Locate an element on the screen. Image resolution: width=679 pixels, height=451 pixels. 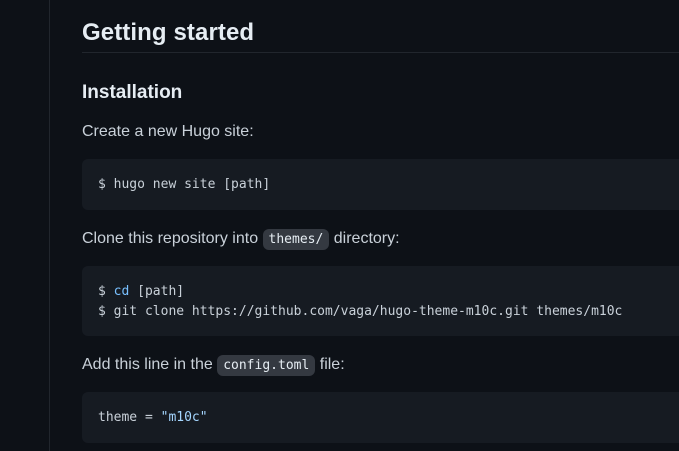
code-string: "m10c" is located at coordinates (184, 417).